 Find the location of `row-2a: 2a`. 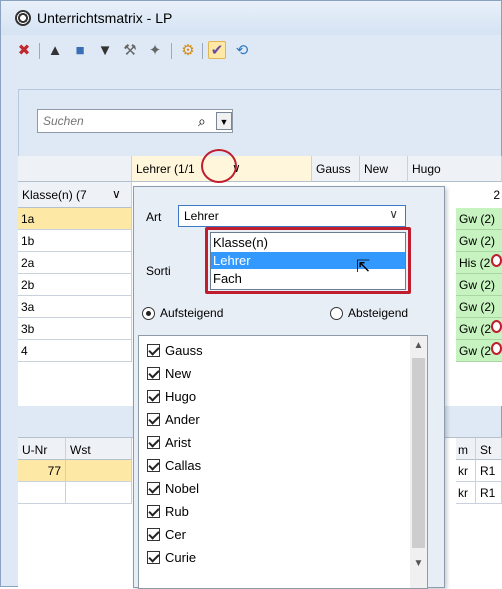

row-2a: 2a is located at coordinates (75, 263).